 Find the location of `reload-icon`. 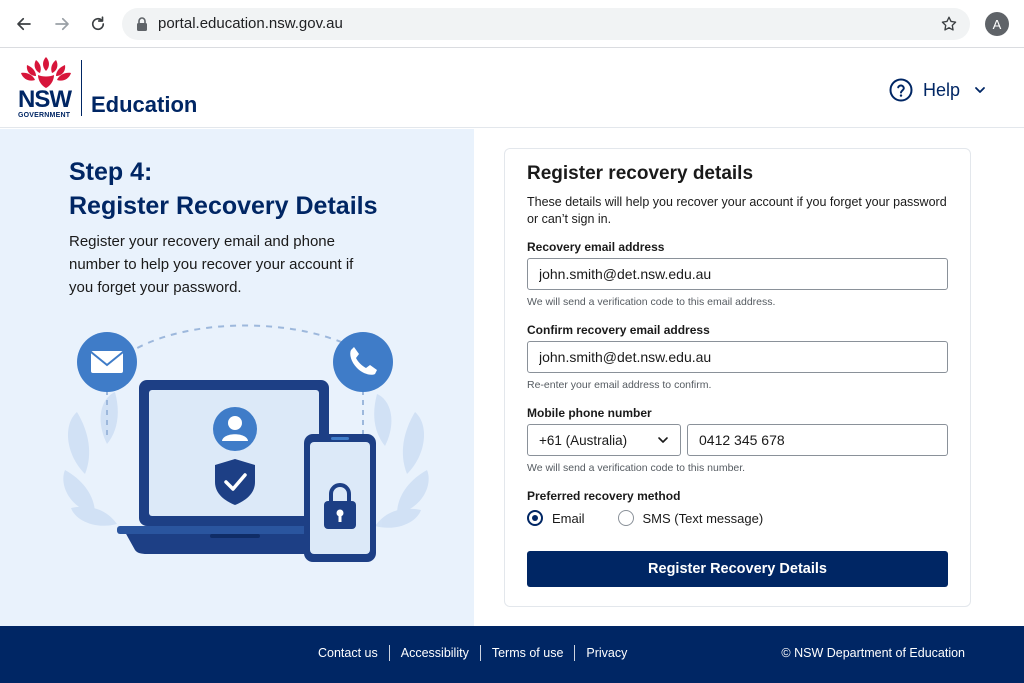

reload-icon is located at coordinates (98, 23).